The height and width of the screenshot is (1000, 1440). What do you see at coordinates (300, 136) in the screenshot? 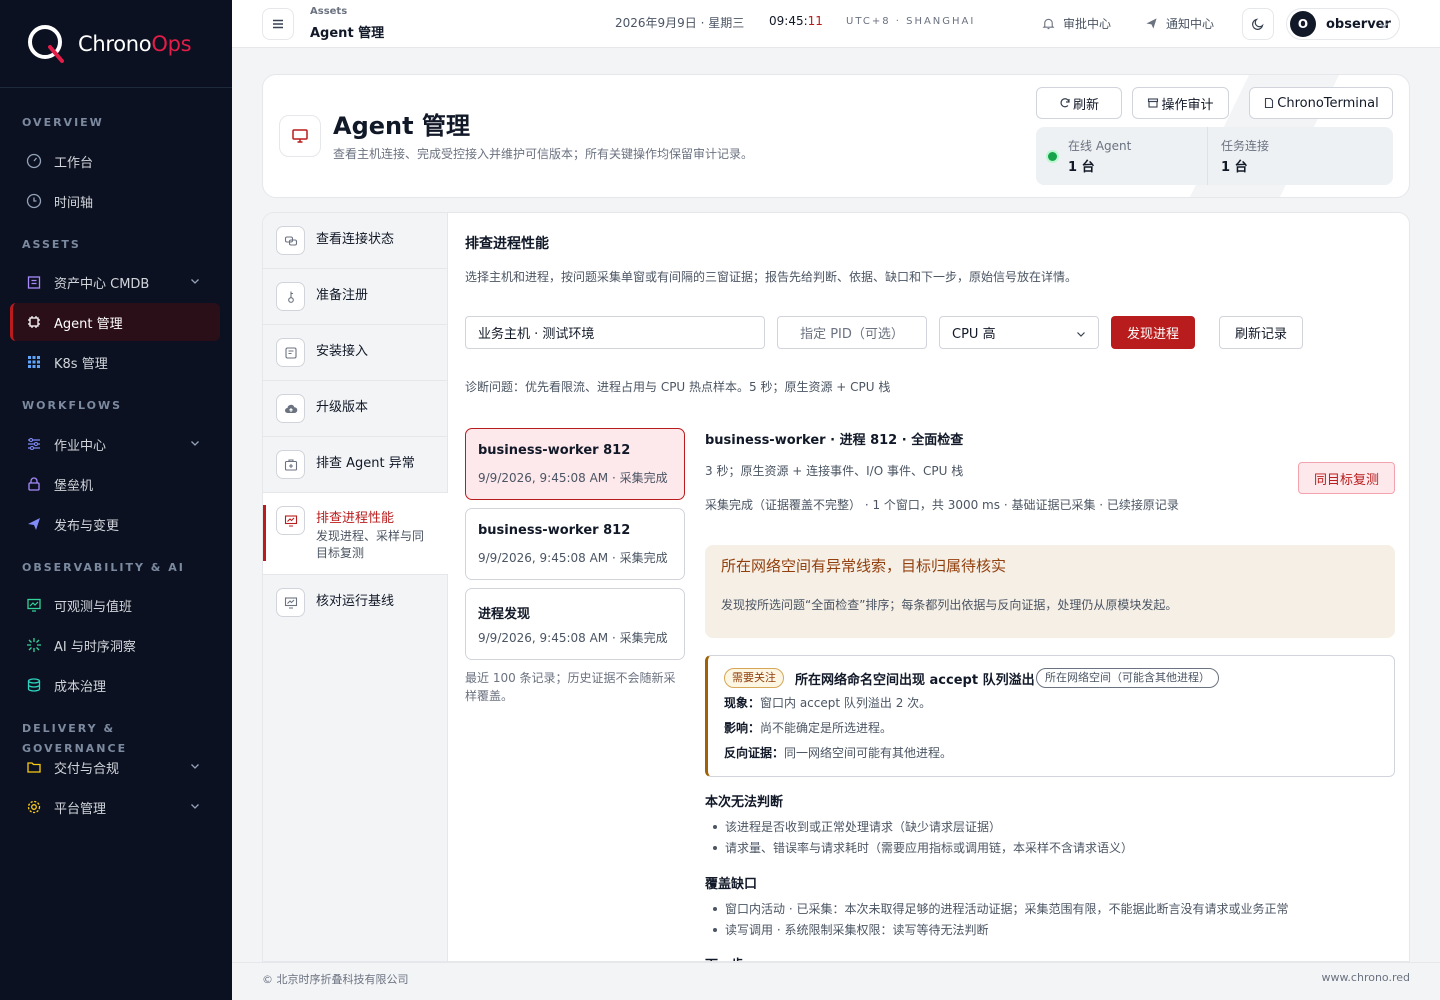
I see `monitor-icon` at bounding box center [300, 136].